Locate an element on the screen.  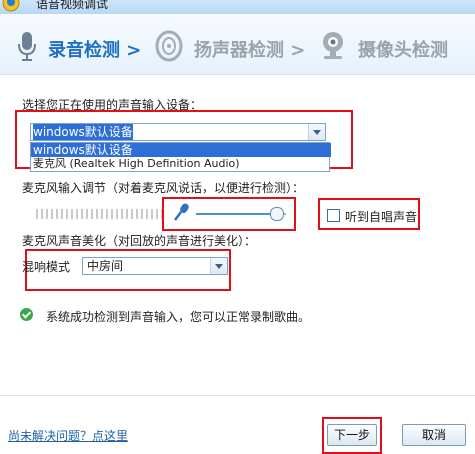
footer-divider is located at coordinates (237, 395).